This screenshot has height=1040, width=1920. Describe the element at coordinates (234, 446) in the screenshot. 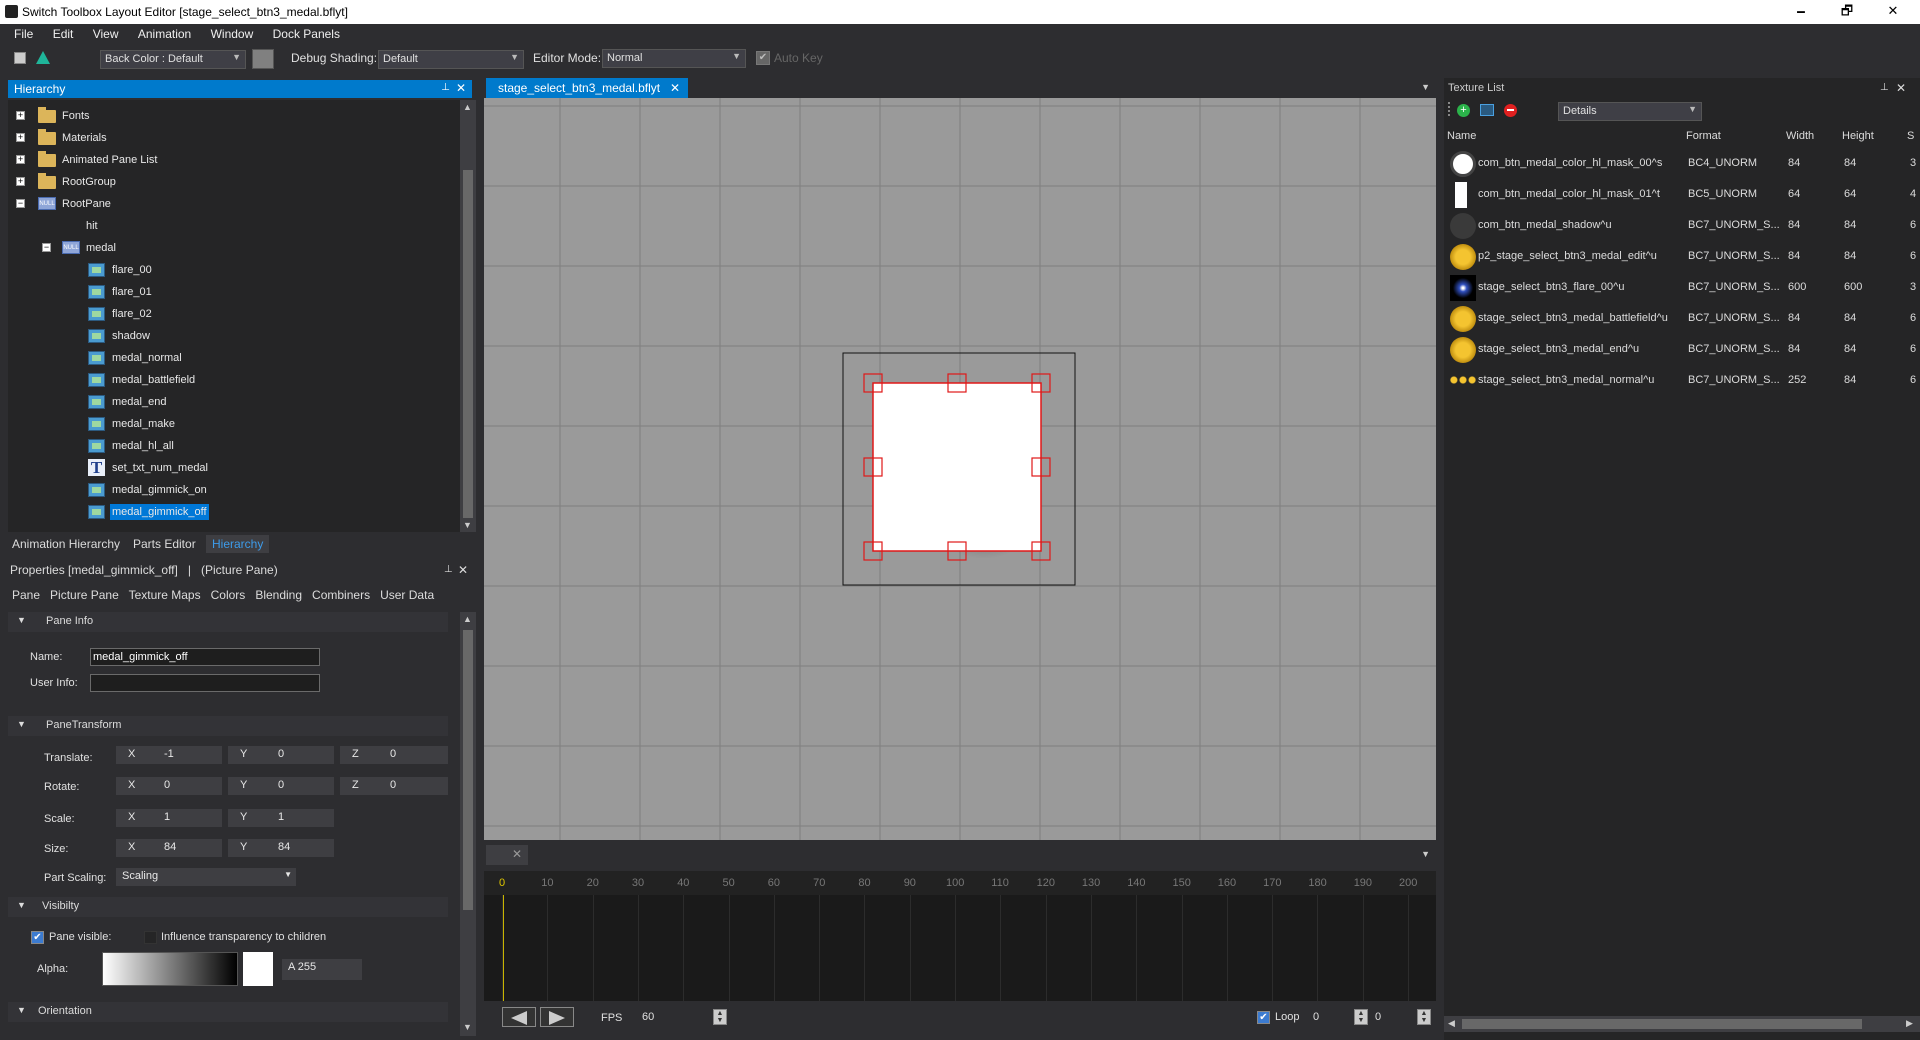

I see `tree-node: medal_hl_all` at that location.